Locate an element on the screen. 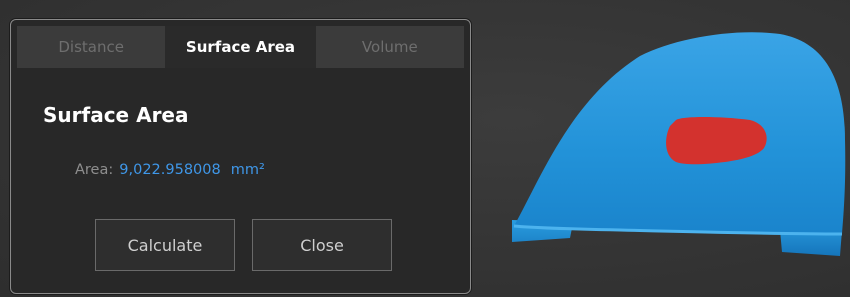 The height and width of the screenshot is (297, 850). area-label: Area: is located at coordinates (94, 170).